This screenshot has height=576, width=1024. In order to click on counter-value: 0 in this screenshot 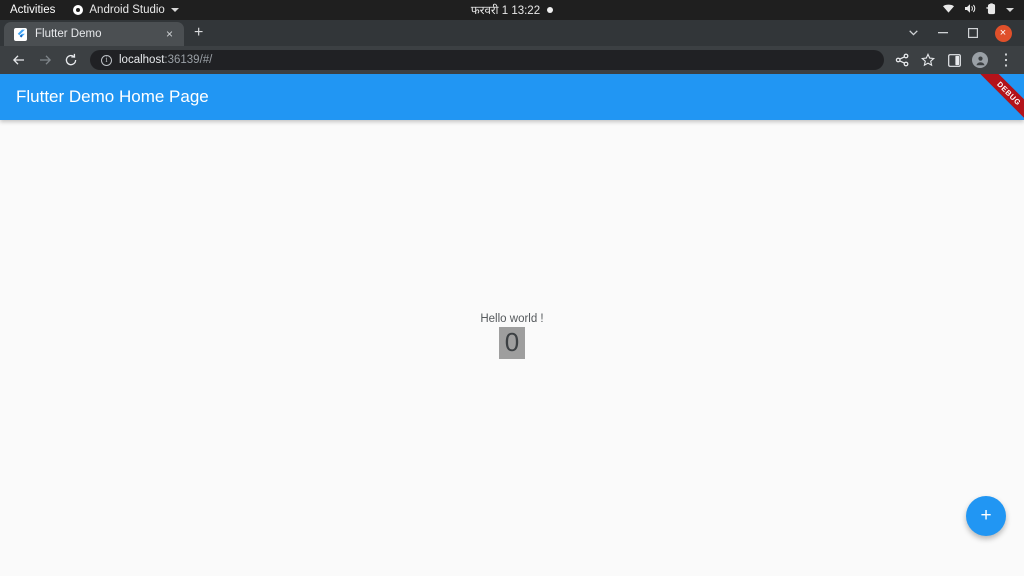, I will do `click(512, 343)`.